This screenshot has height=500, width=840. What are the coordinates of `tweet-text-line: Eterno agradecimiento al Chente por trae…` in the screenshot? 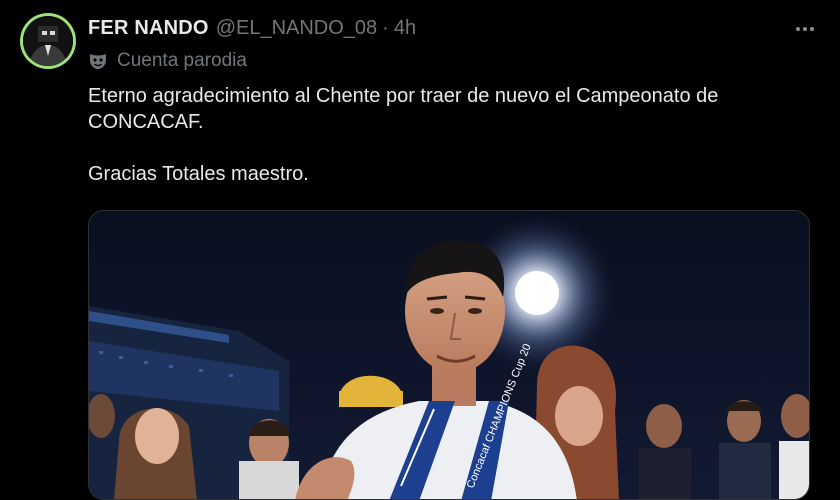 It's located at (403, 96).